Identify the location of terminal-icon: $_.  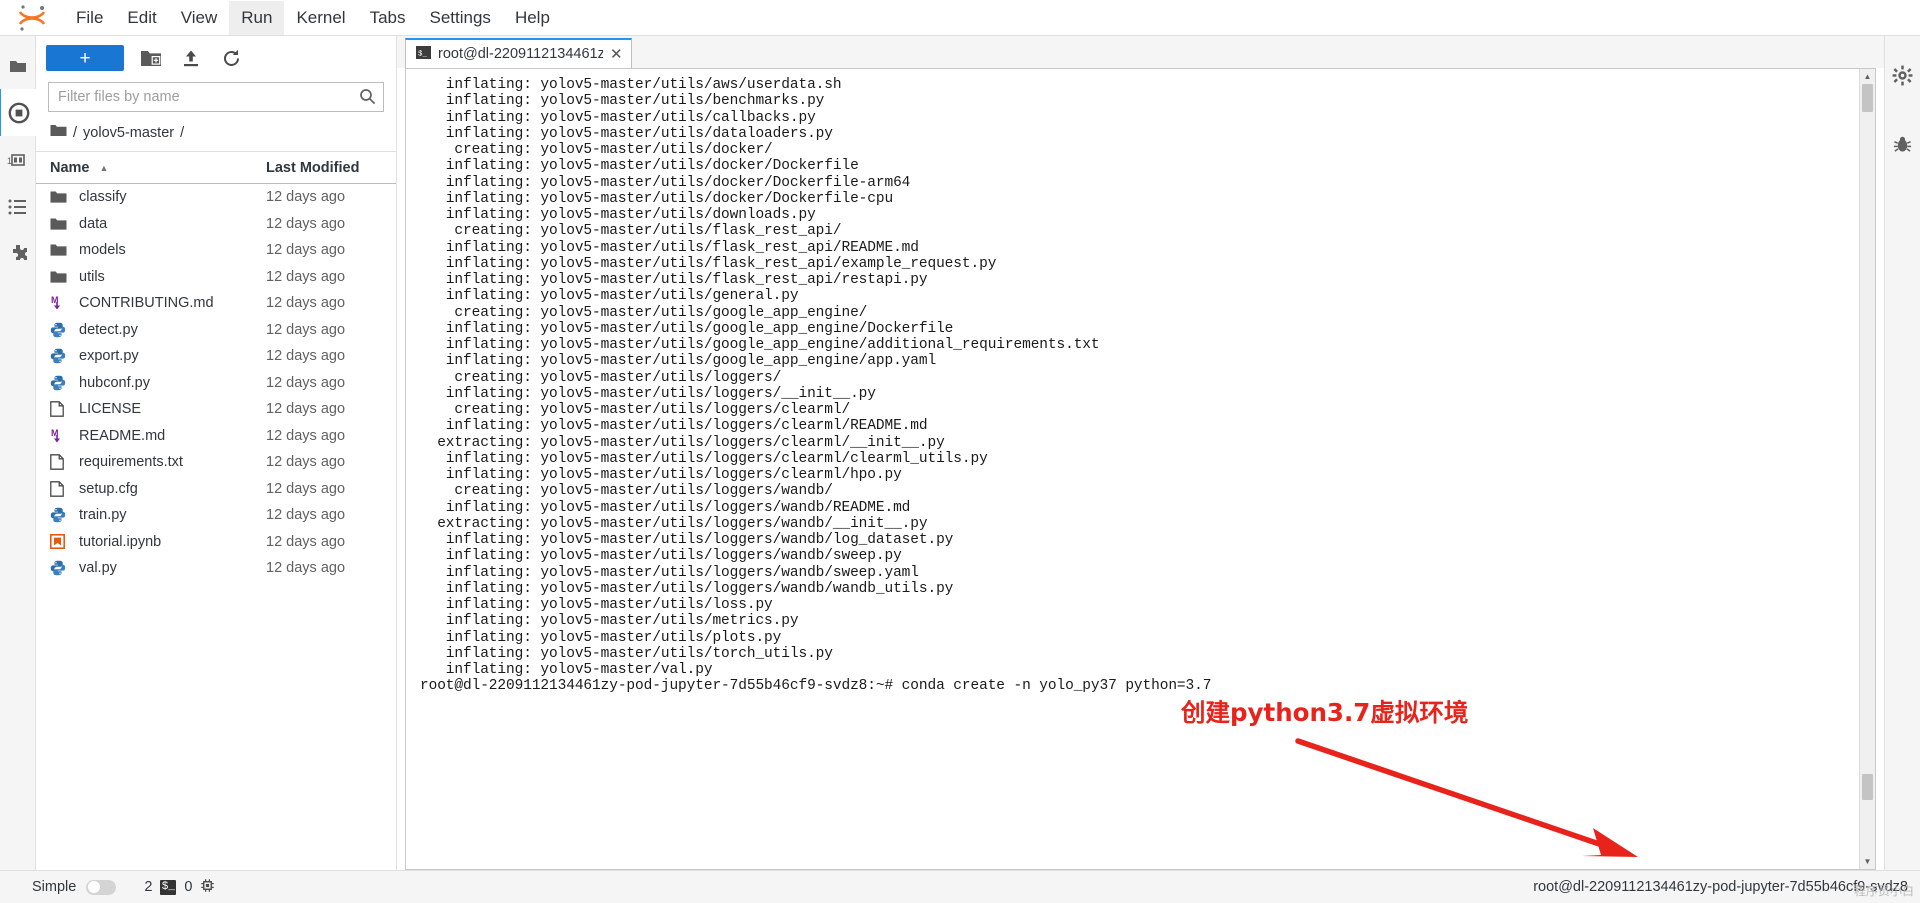
(168, 887).